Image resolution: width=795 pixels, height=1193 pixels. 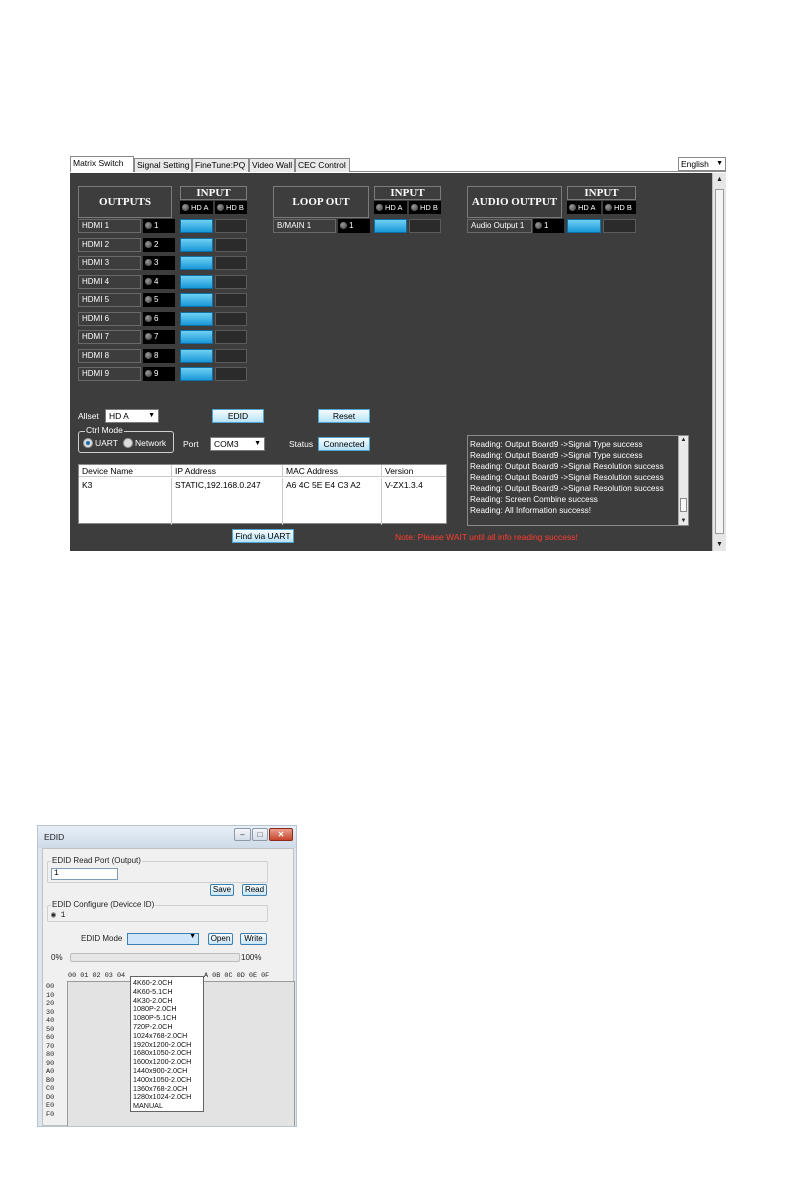 I want to click on minimize-icon: –, so click(x=242, y=834).